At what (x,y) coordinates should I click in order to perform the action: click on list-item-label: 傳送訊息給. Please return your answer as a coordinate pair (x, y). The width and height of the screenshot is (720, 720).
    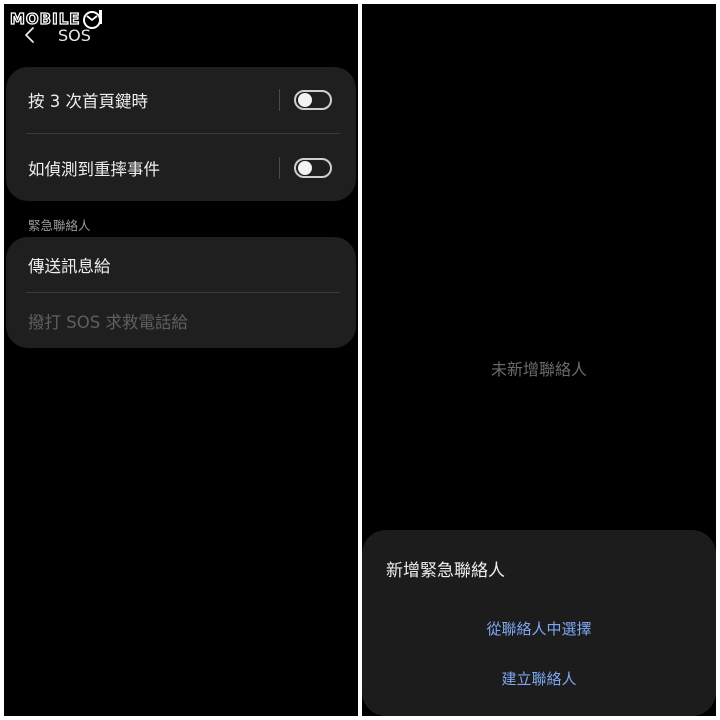
    Looking at the image, I should click on (69, 266).